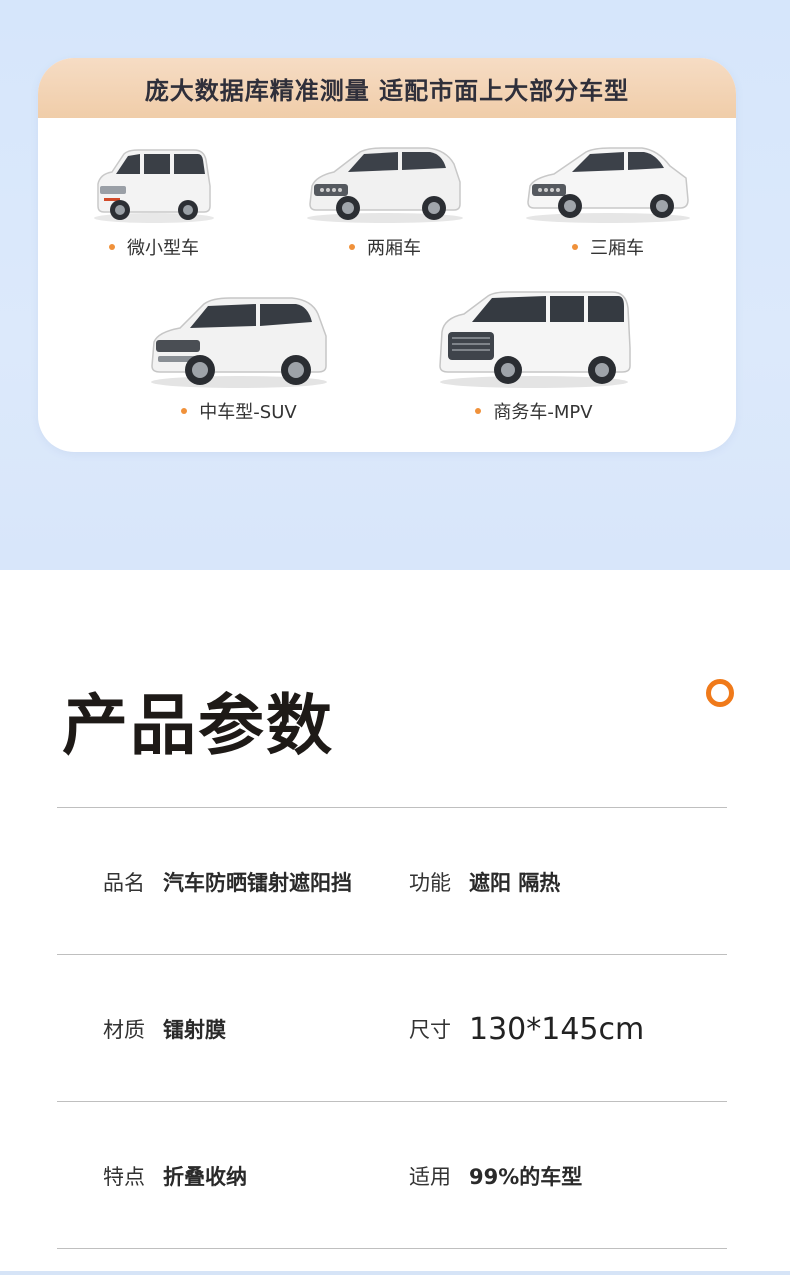 The height and width of the screenshot is (1275, 790). What do you see at coordinates (239, 342) in the screenshot?
I see `suv-car-icon` at bounding box center [239, 342].